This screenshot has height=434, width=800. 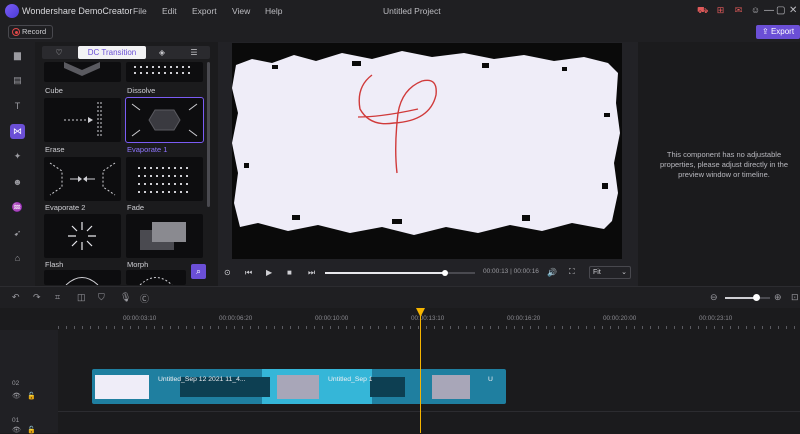 What do you see at coordinates (17, 233) in the screenshot?
I see `cursor-effects-icon: ➹` at bounding box center [17, 233].